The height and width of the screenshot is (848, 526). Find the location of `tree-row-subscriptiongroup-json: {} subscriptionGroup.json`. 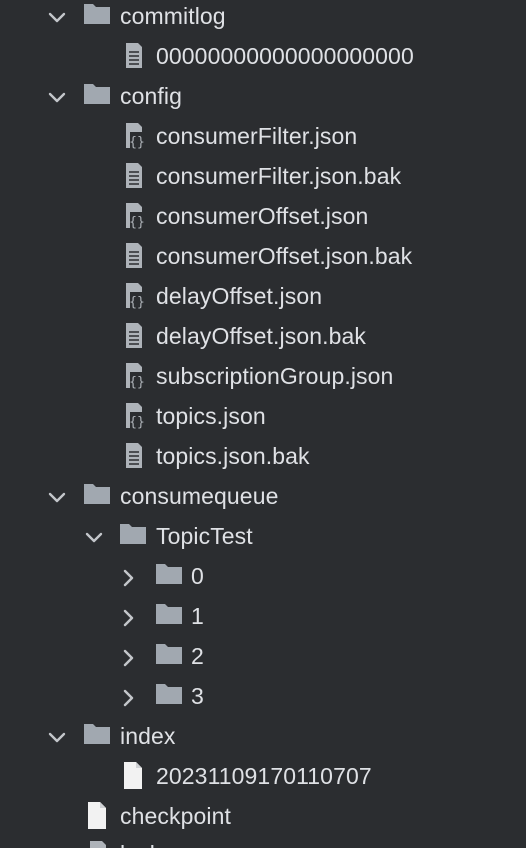

tree-row-subscriptiongroup-json: {} subscriptionGroup.json is located at coordinates (263, 380).